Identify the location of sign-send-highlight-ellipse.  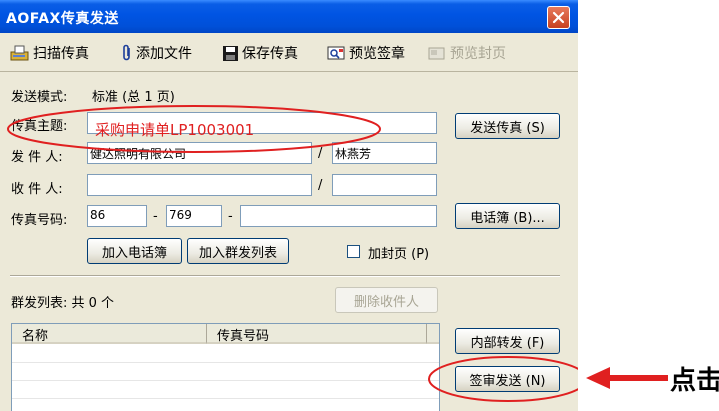
(503, 379).